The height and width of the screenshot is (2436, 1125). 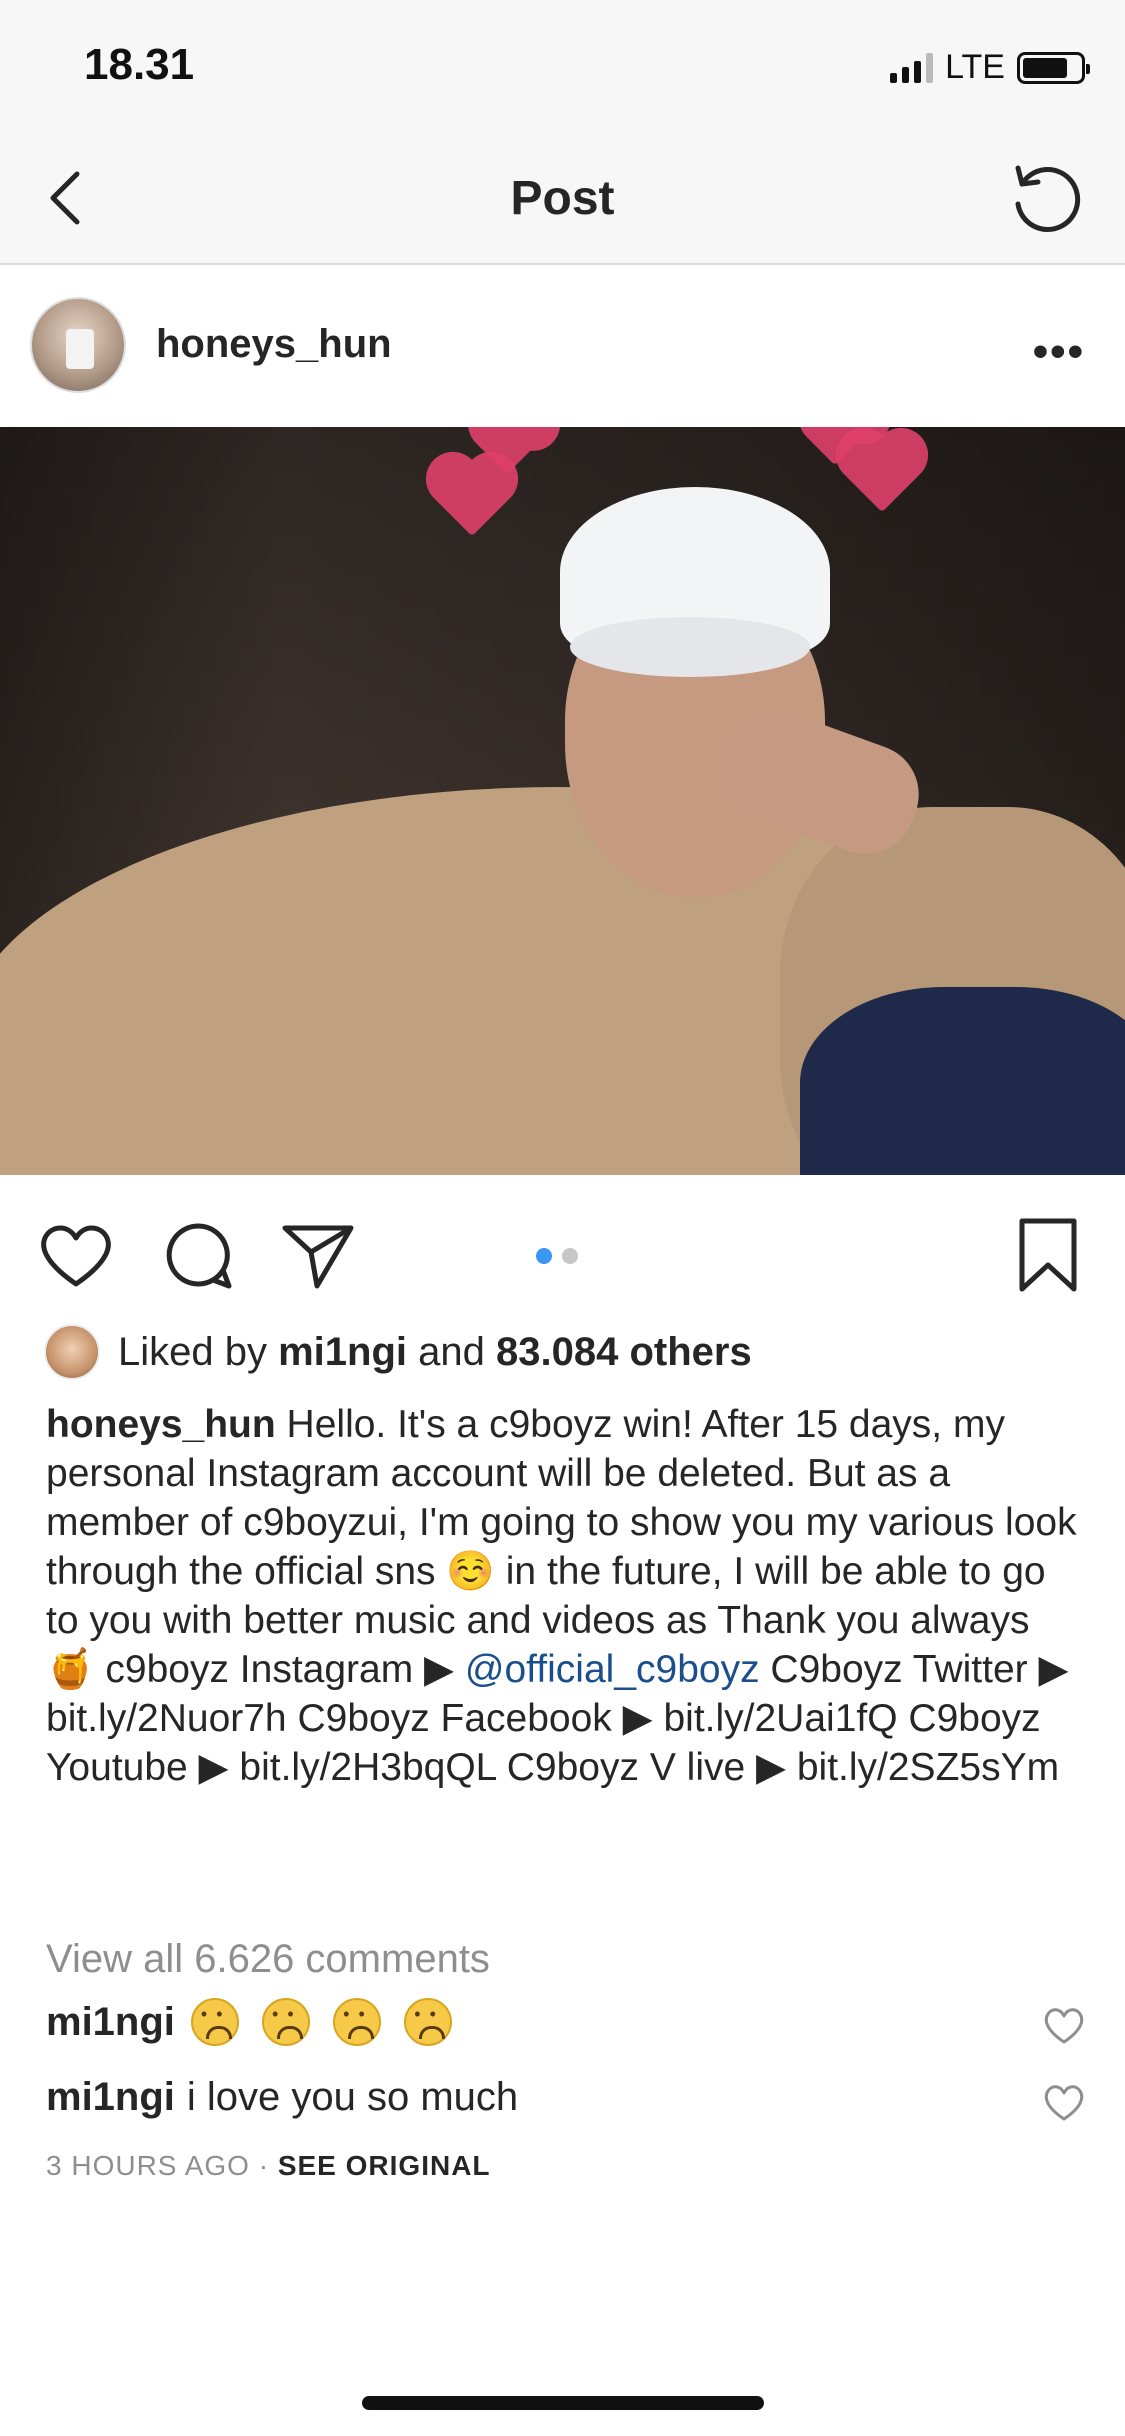 What do you see at coordinates (1045, 67) in the screenshot?
I see `battery-fill` at bounding box center [1045, 67].